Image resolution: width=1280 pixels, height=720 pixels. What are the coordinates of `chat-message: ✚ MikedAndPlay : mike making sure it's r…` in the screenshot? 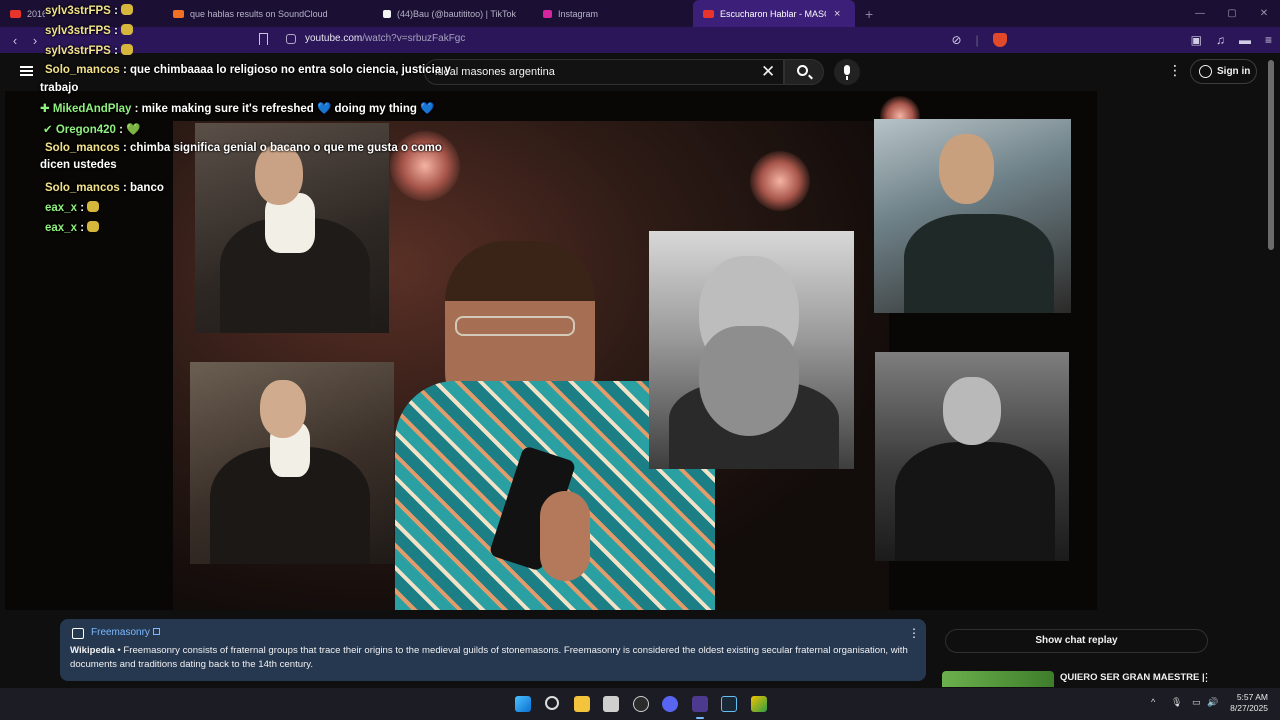 It's located at (250, 109).